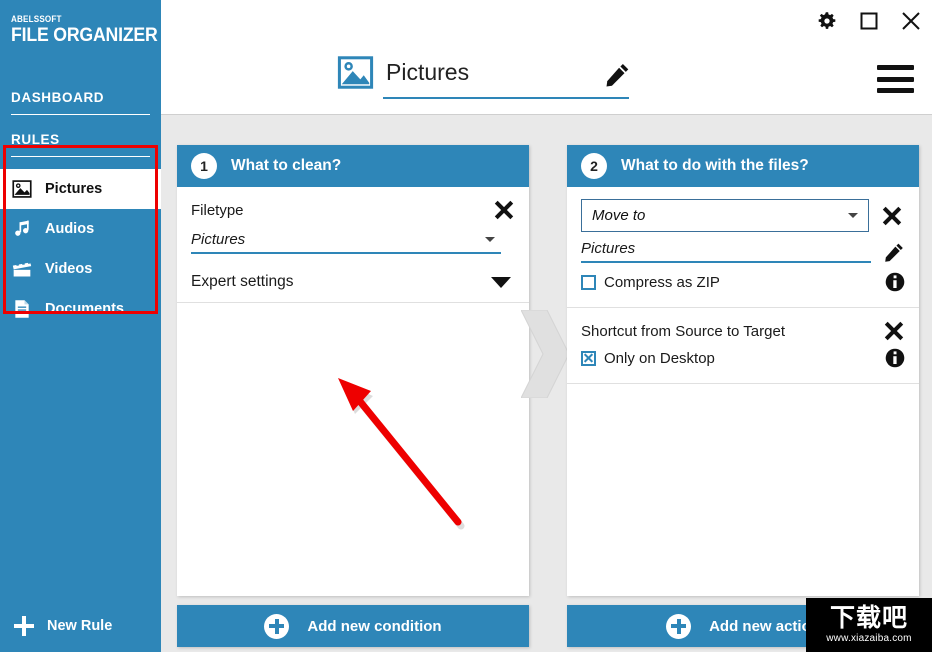 The height and width of the screenshot is (652, 932). I want to click on shortcut-action-row: Shortcut from Source to Target, so click(743, 325).